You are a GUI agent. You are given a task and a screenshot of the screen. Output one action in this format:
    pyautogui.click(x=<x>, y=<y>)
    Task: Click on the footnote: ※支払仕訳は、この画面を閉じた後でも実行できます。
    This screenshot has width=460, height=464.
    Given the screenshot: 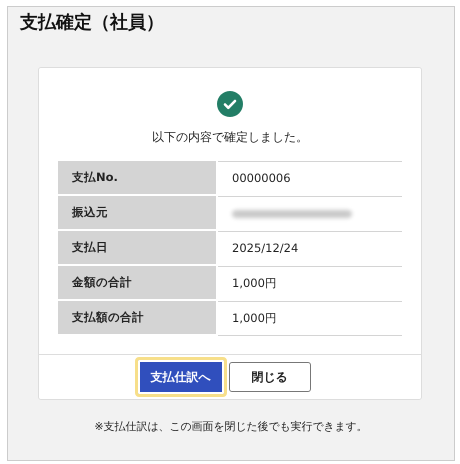 What is the action you would take?
    pyautogui.click(x=231, y=427)
    